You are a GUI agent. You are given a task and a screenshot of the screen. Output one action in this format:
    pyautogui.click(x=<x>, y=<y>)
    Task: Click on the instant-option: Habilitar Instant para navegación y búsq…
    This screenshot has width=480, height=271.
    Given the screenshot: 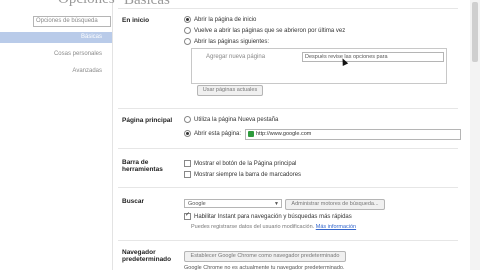 What is the action you would take?
    pyautogui.click(x=268, y=216)
    